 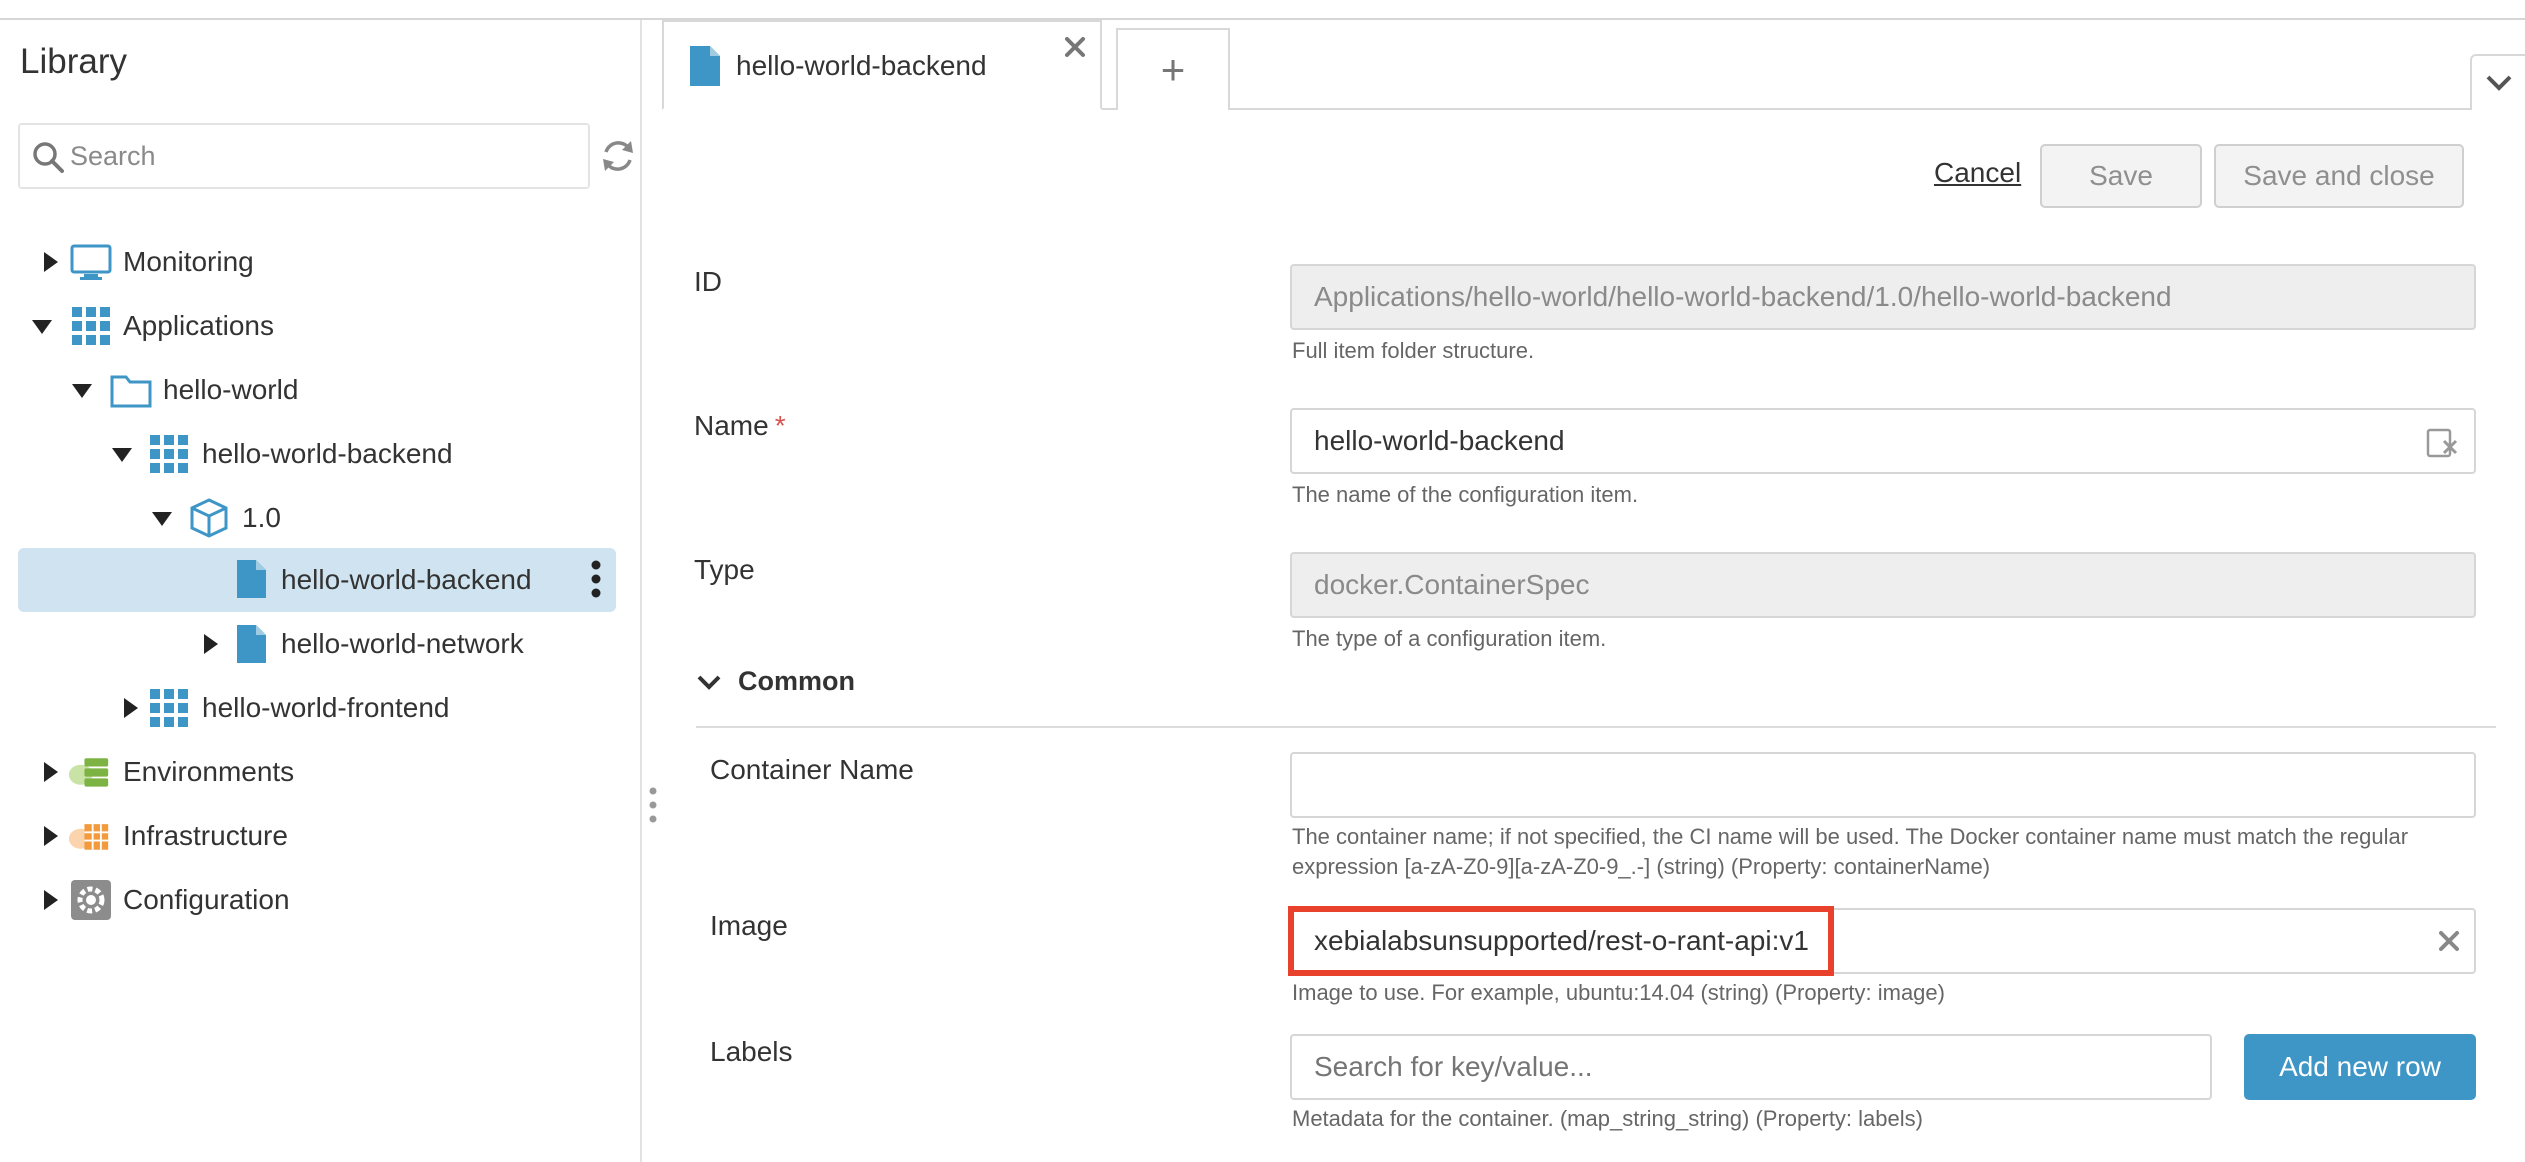 I want to click on search-input, so click(x=320, y=156).